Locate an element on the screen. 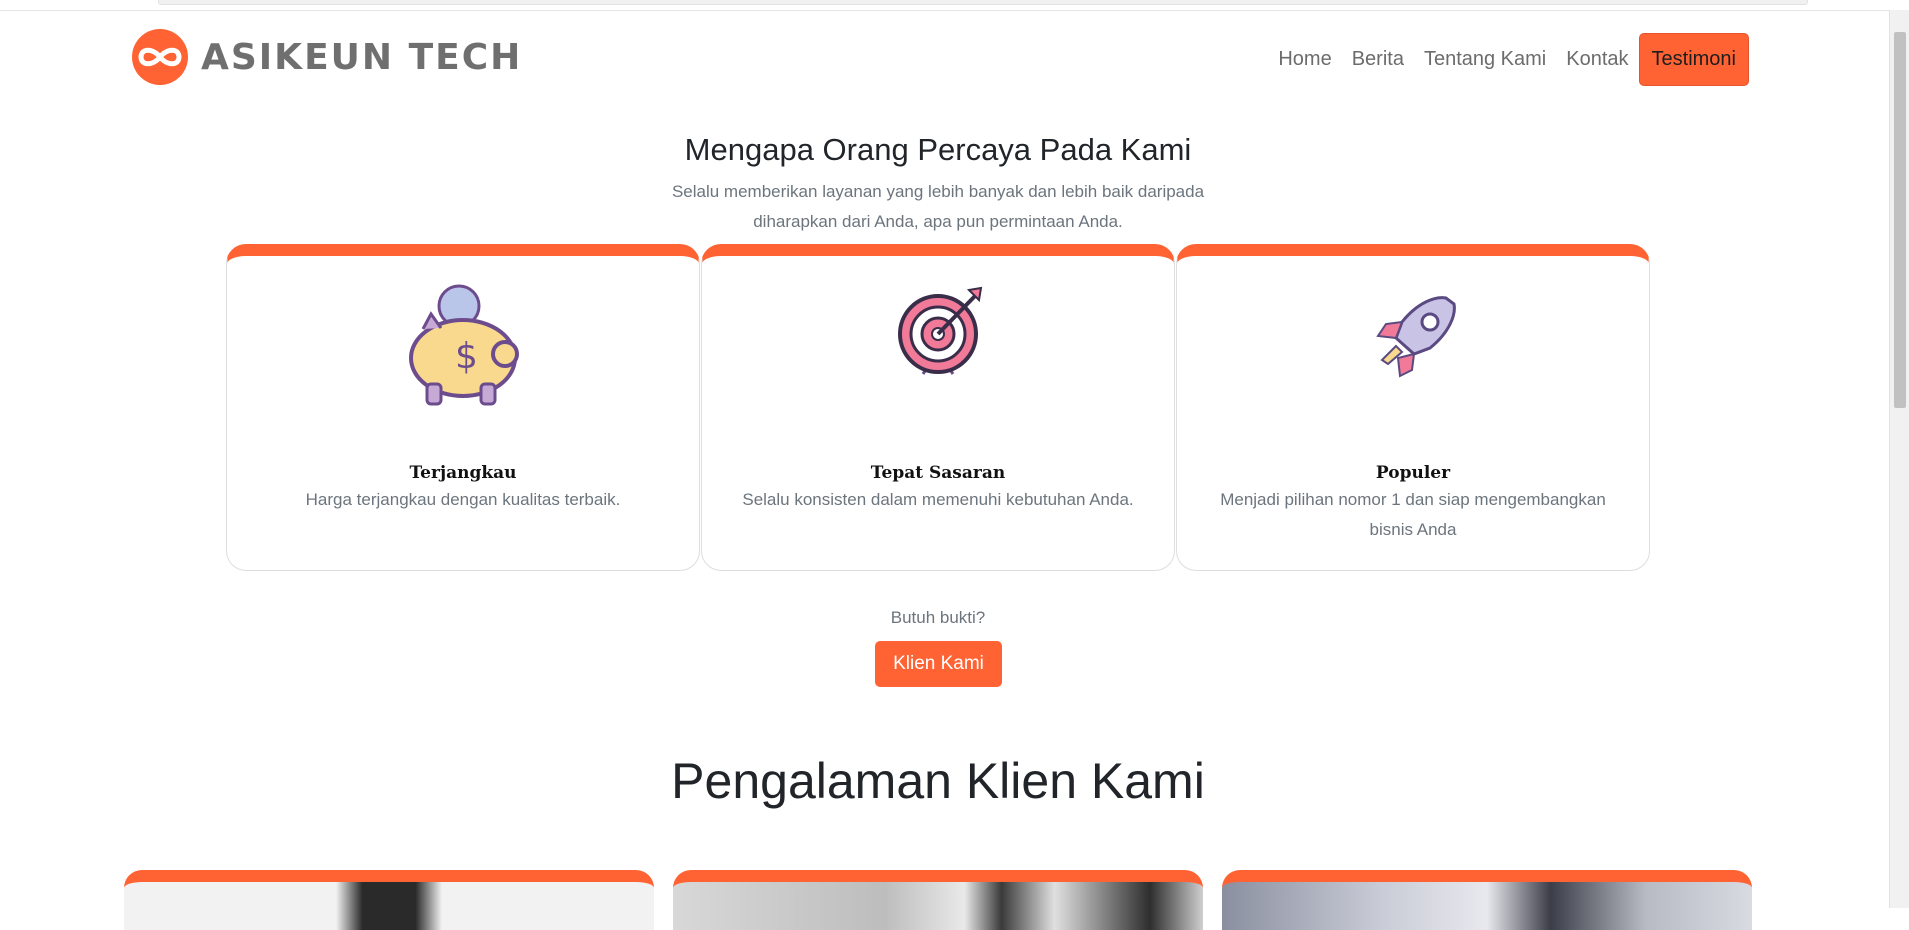  piggy-bank-icon: $ is located at coordinates (464, 345).